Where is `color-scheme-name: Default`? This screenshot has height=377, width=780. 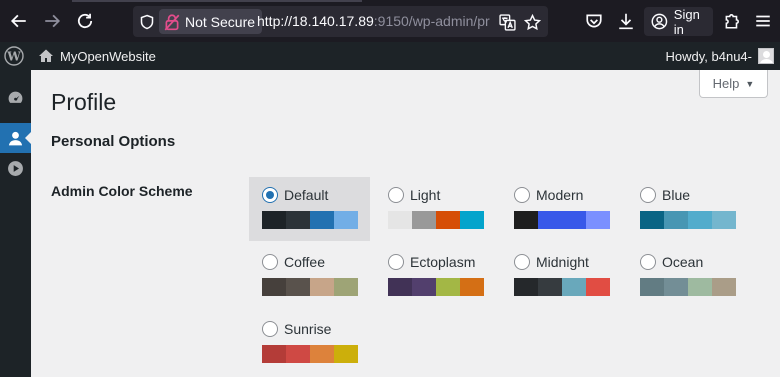
color-scheme-name: Default is located at coordinates (306, 195).